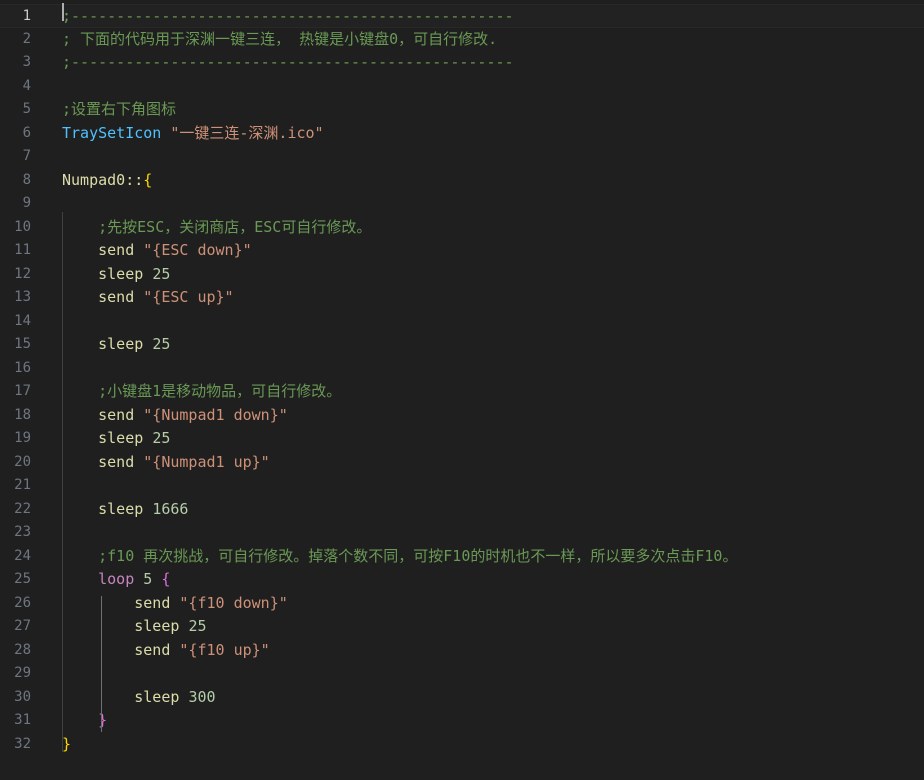 The height and width of the screenshot is (780, 924). Describe the element at coordinates (112, 132) in the screenshot. I see `code-token: TraySetIcon` at that location.